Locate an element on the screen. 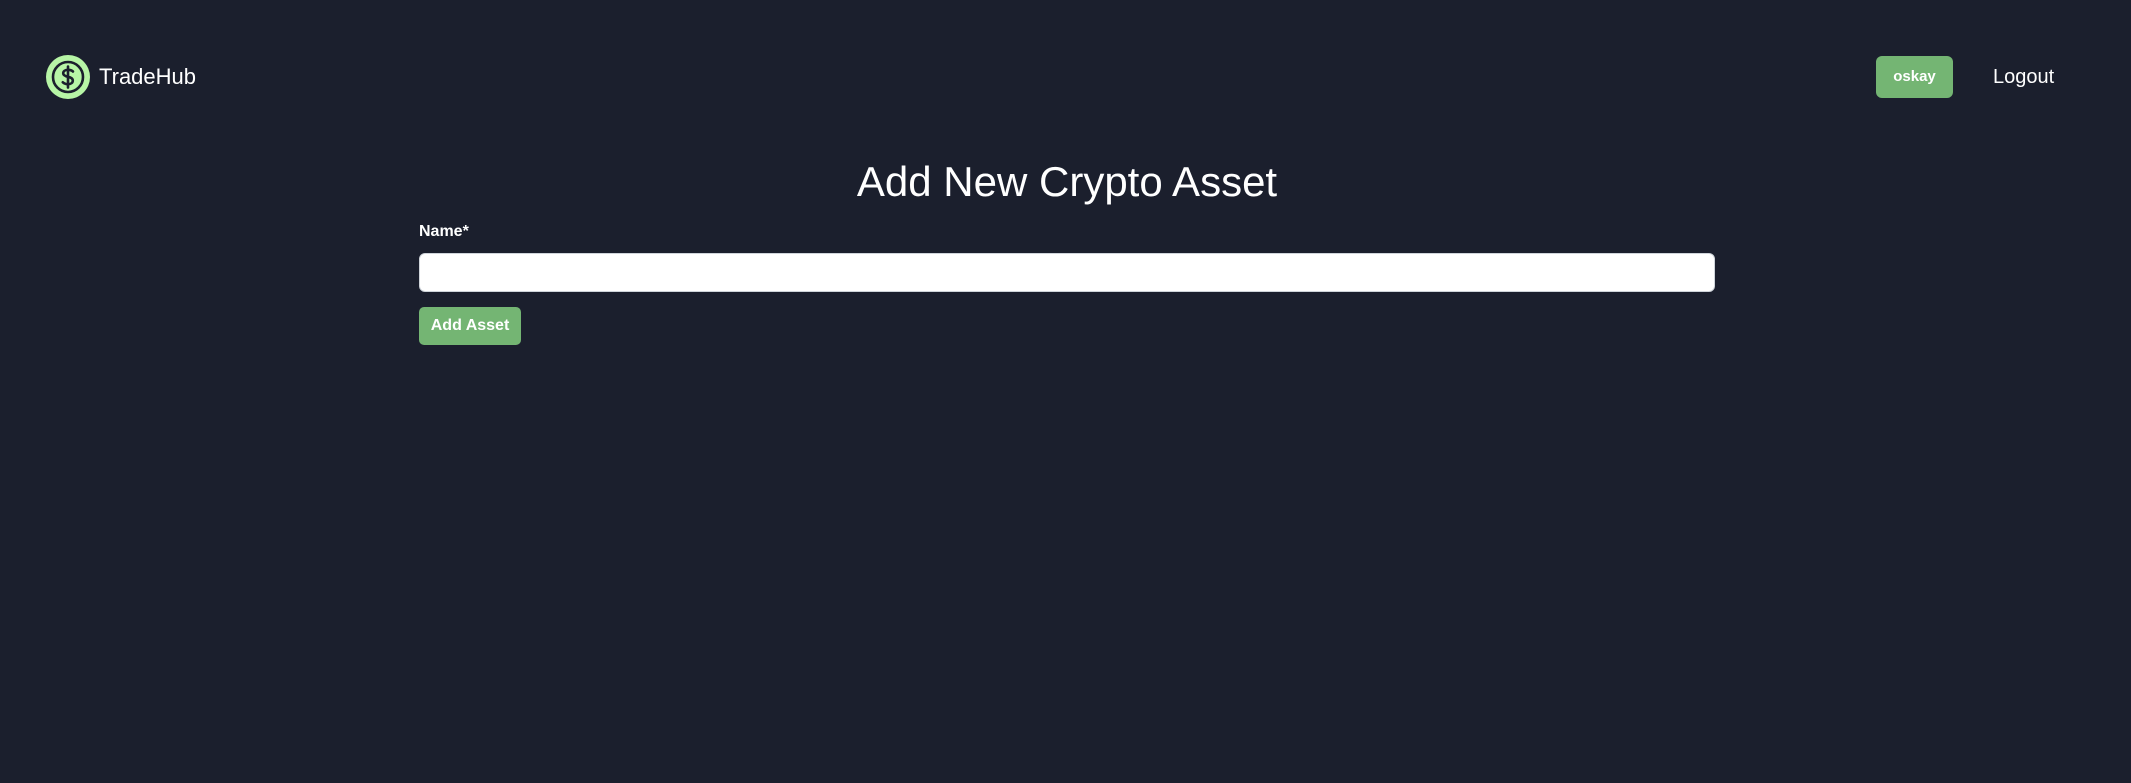  add-asset-form: Name* Add Asset is located at coordinates (1067, 283).